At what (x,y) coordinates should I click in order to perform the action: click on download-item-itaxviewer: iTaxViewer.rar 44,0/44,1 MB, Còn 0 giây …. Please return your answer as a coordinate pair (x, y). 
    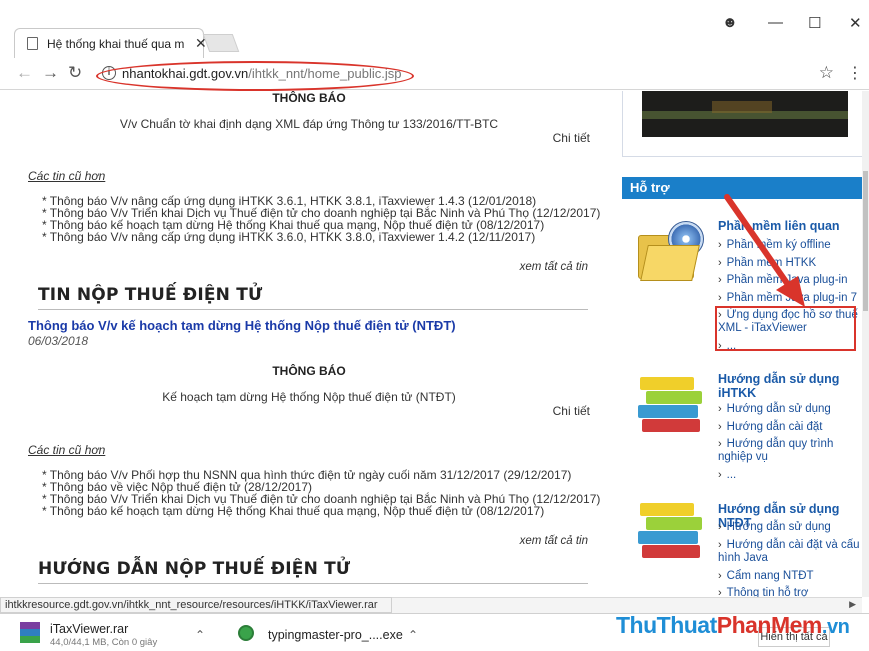
    Looking at the image, I should click on (120, 634).